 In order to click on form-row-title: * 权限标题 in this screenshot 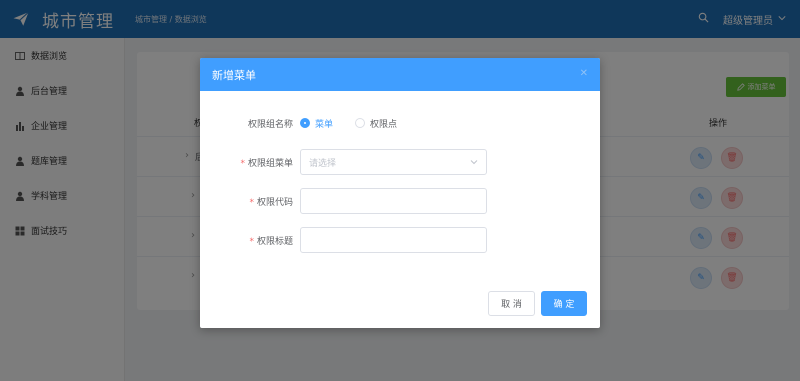, I will do `click(400, 240)`.